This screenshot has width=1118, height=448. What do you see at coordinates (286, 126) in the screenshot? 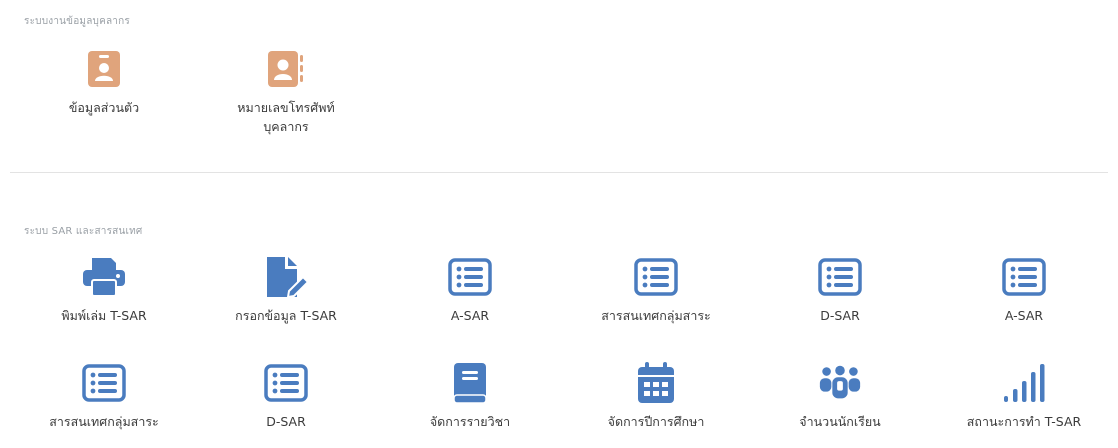
I see `phone-directory-label-line2: บุคลากร` at bounding box center [286, 126].